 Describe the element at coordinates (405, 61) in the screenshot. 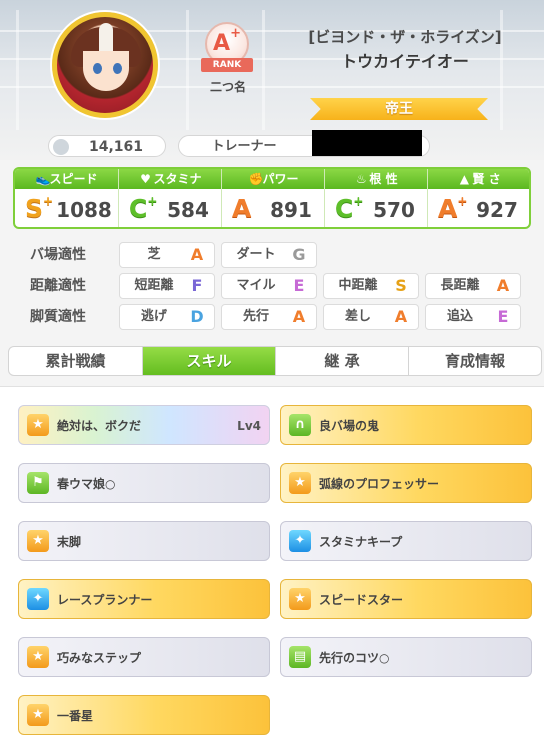

I see `character-name: トウカイテイオー` at that location.